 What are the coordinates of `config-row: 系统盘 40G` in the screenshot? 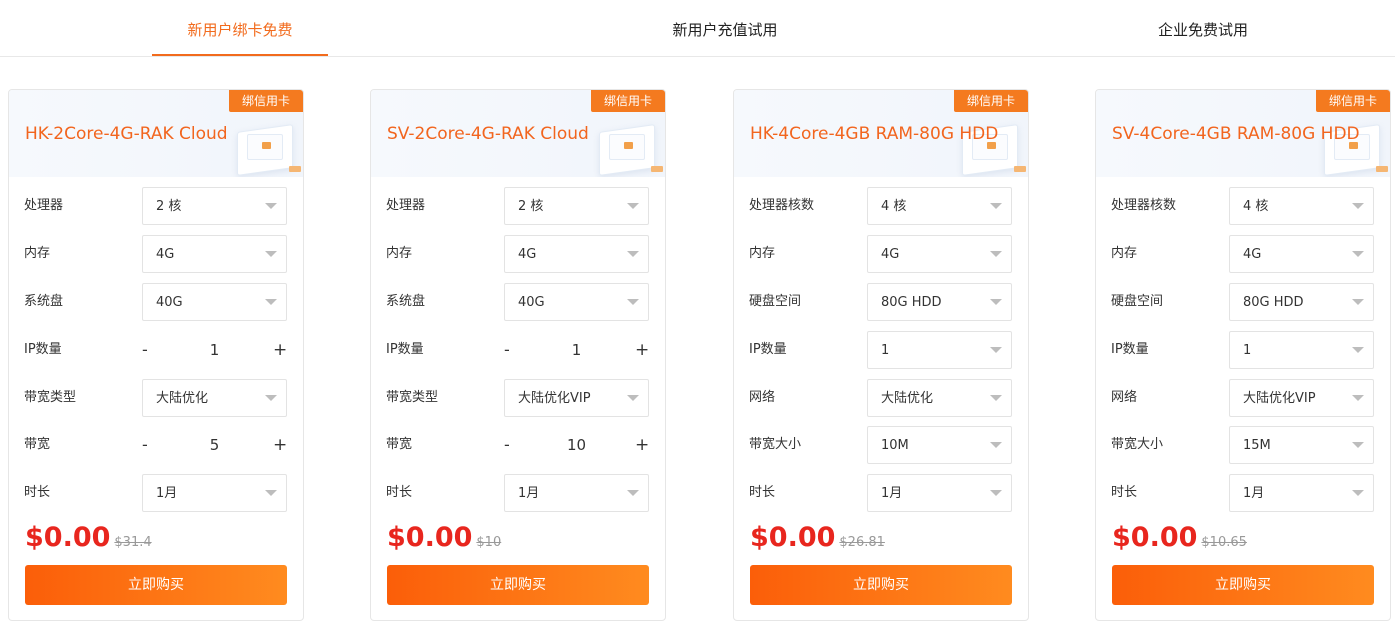 It's located at (518, 302).